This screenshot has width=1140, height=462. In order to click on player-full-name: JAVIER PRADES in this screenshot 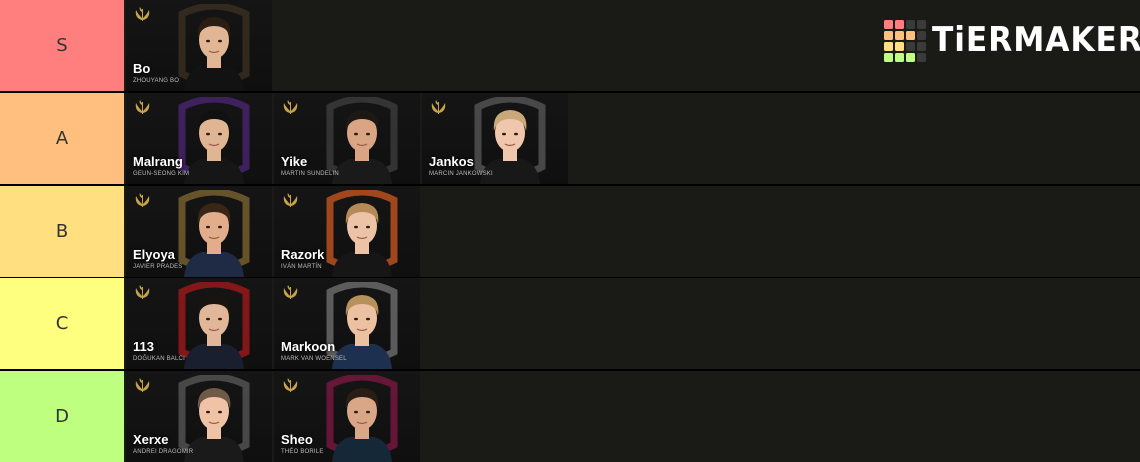, I will do `click(158, 267)`.